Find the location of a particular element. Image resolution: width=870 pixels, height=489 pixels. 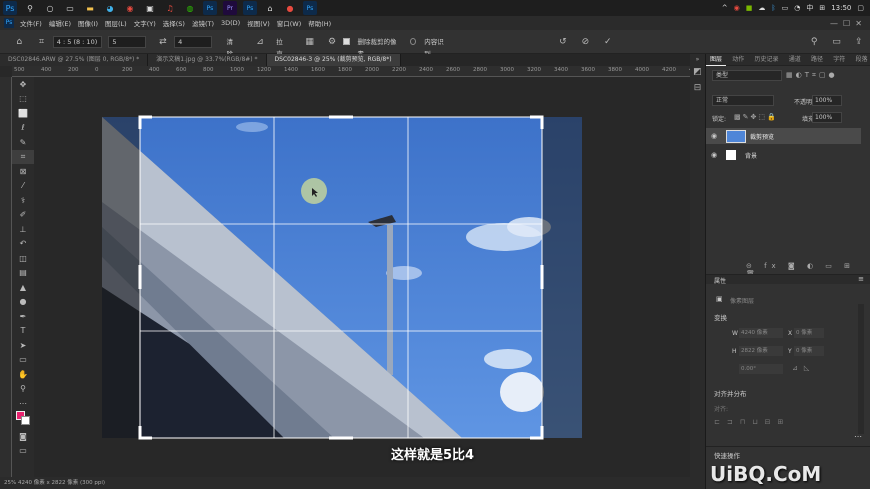

blur-tool-icon: ▲ is located at coordinates (23, 287).